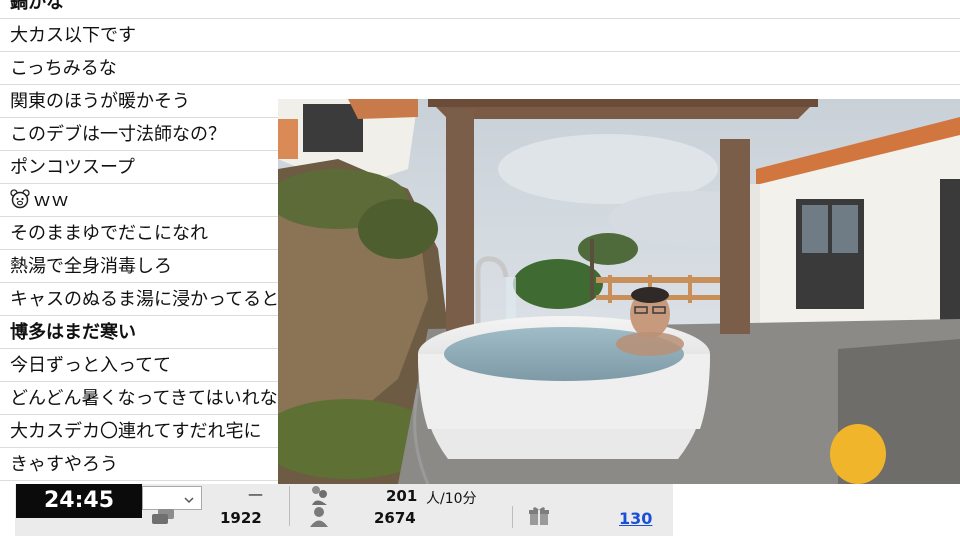 The width and height of the screenshot is (960, 540). Describe the element at coordinates (395, 518) in the screenshot. I see `total-viewers: 2674` at that location.